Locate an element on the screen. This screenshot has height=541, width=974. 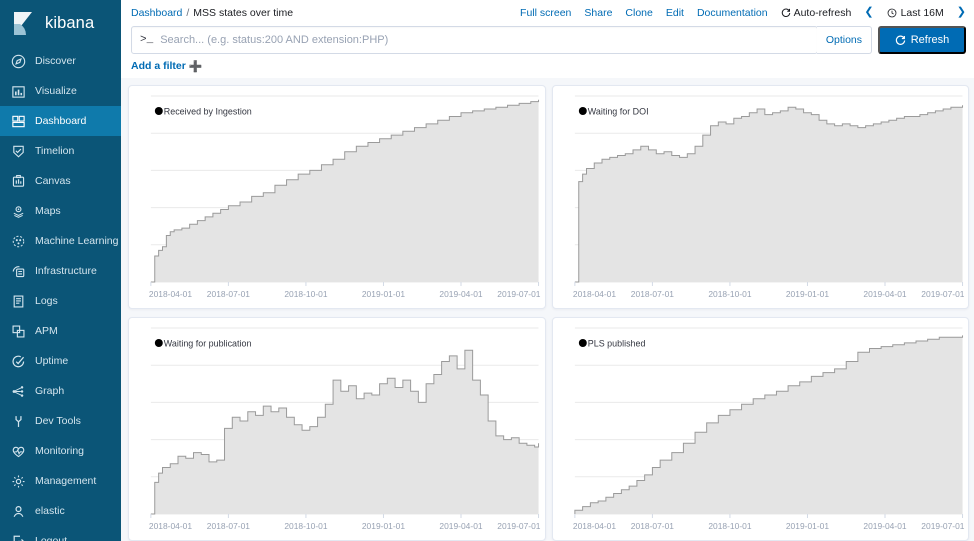
user-icon is located at coordinates (18, 511).